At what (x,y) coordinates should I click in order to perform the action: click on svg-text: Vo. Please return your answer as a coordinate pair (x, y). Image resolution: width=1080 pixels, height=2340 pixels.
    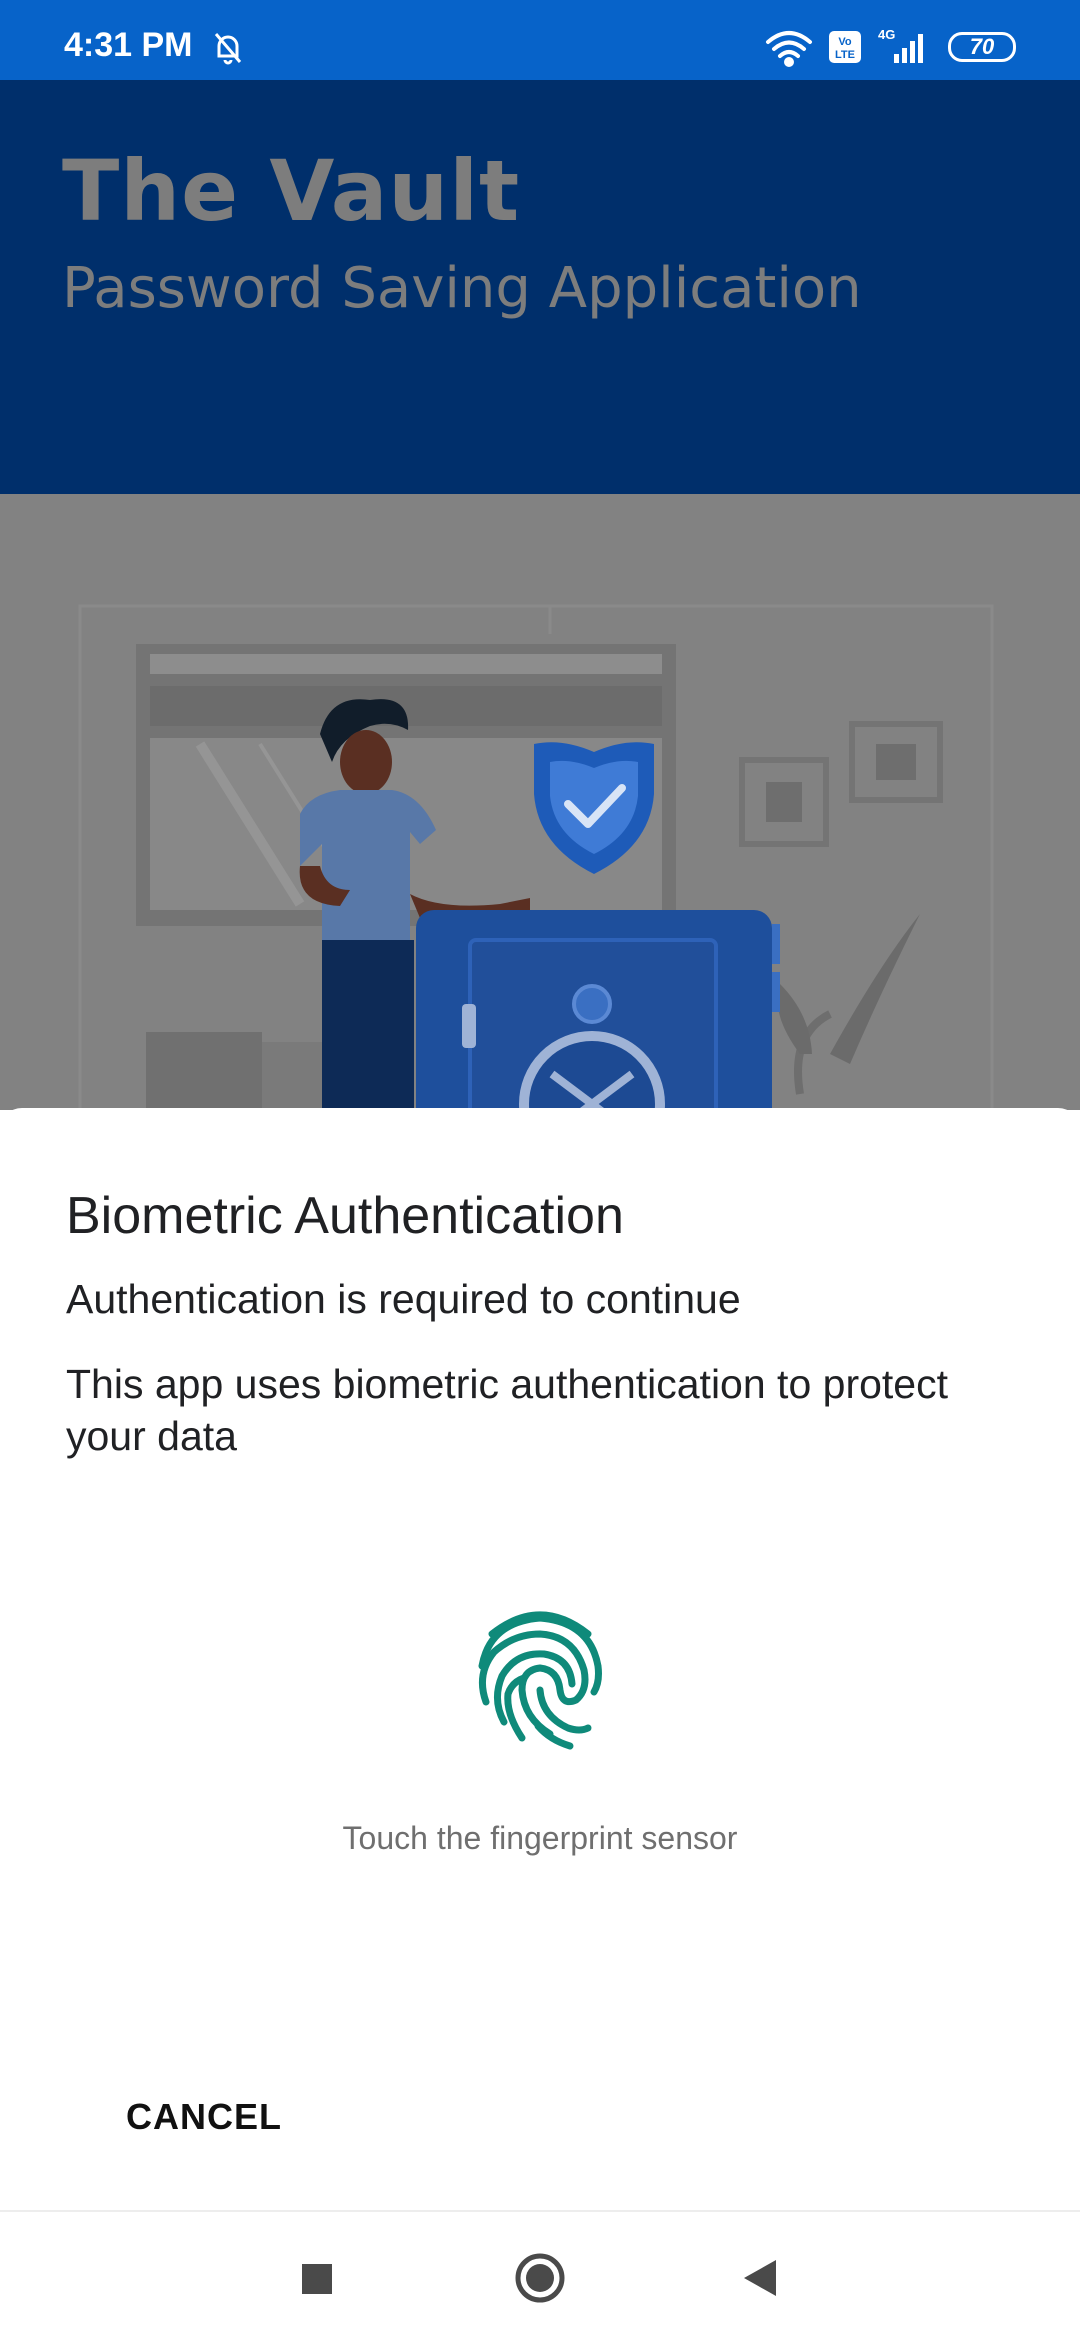
    Looking at the image, I should click on (845, 42).